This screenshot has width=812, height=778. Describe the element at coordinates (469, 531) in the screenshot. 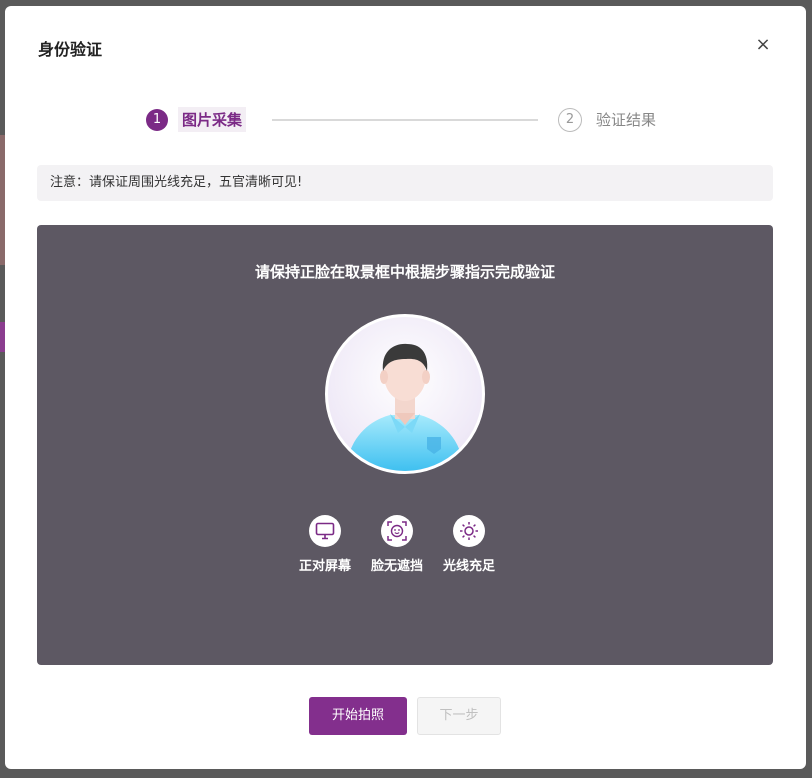

I see `sun-icon` at that location.